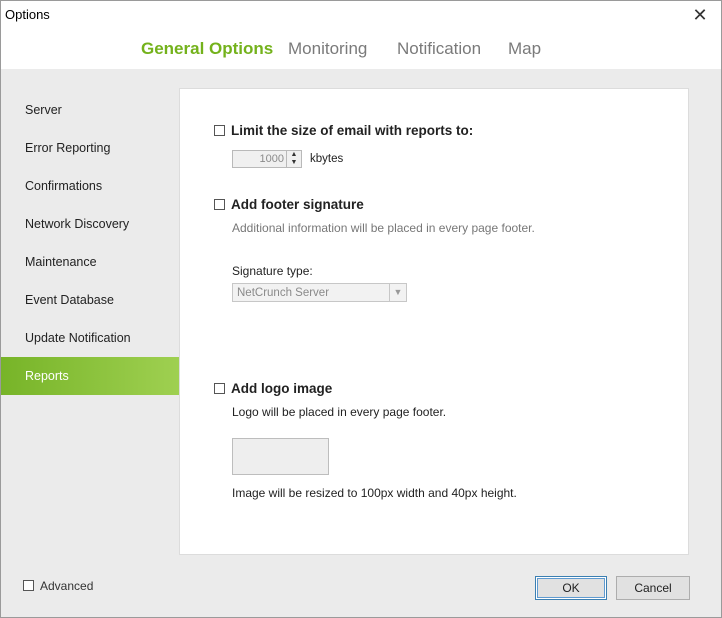  Describe the element at coordinates (297, 204) in the screenshot. I see `footer-signature-label: Add footer signature` at that location.